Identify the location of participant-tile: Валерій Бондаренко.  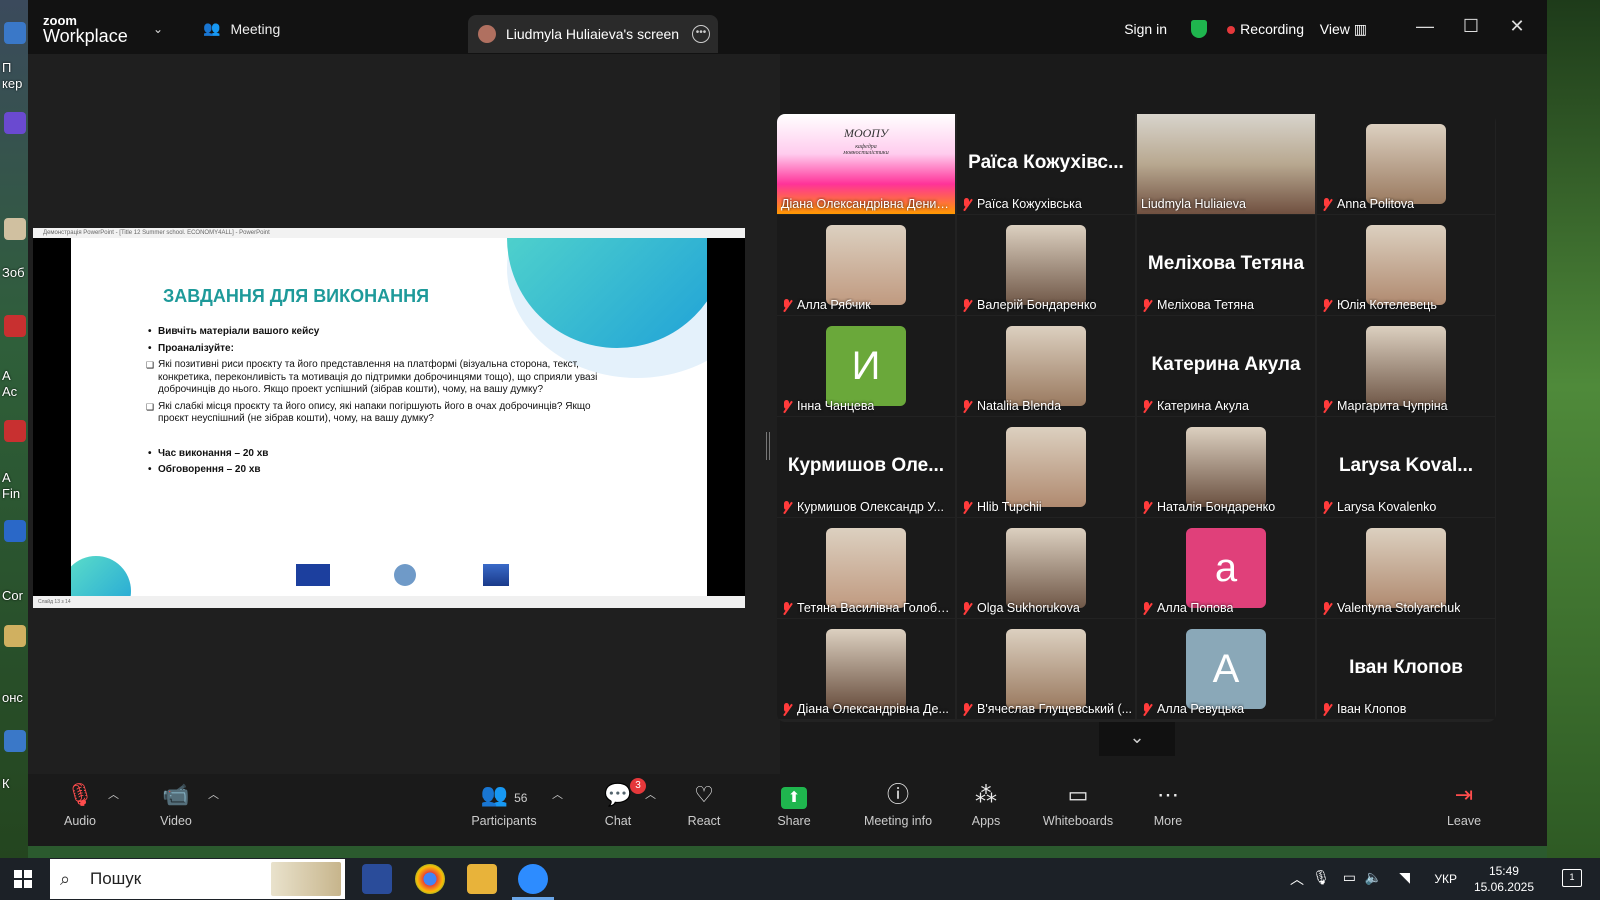
(1046, 265).